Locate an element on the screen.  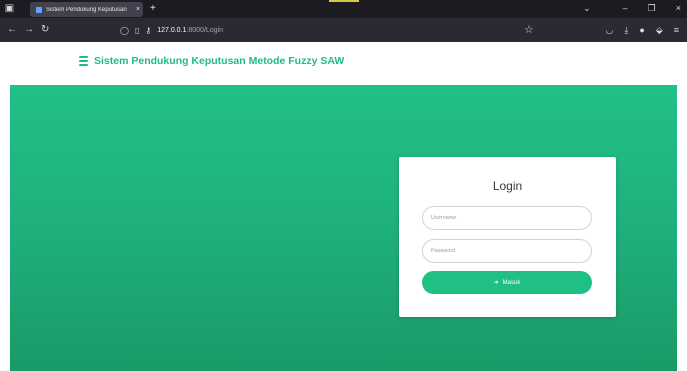
key-icon: ⚷ is located at coordinates (148, 30).